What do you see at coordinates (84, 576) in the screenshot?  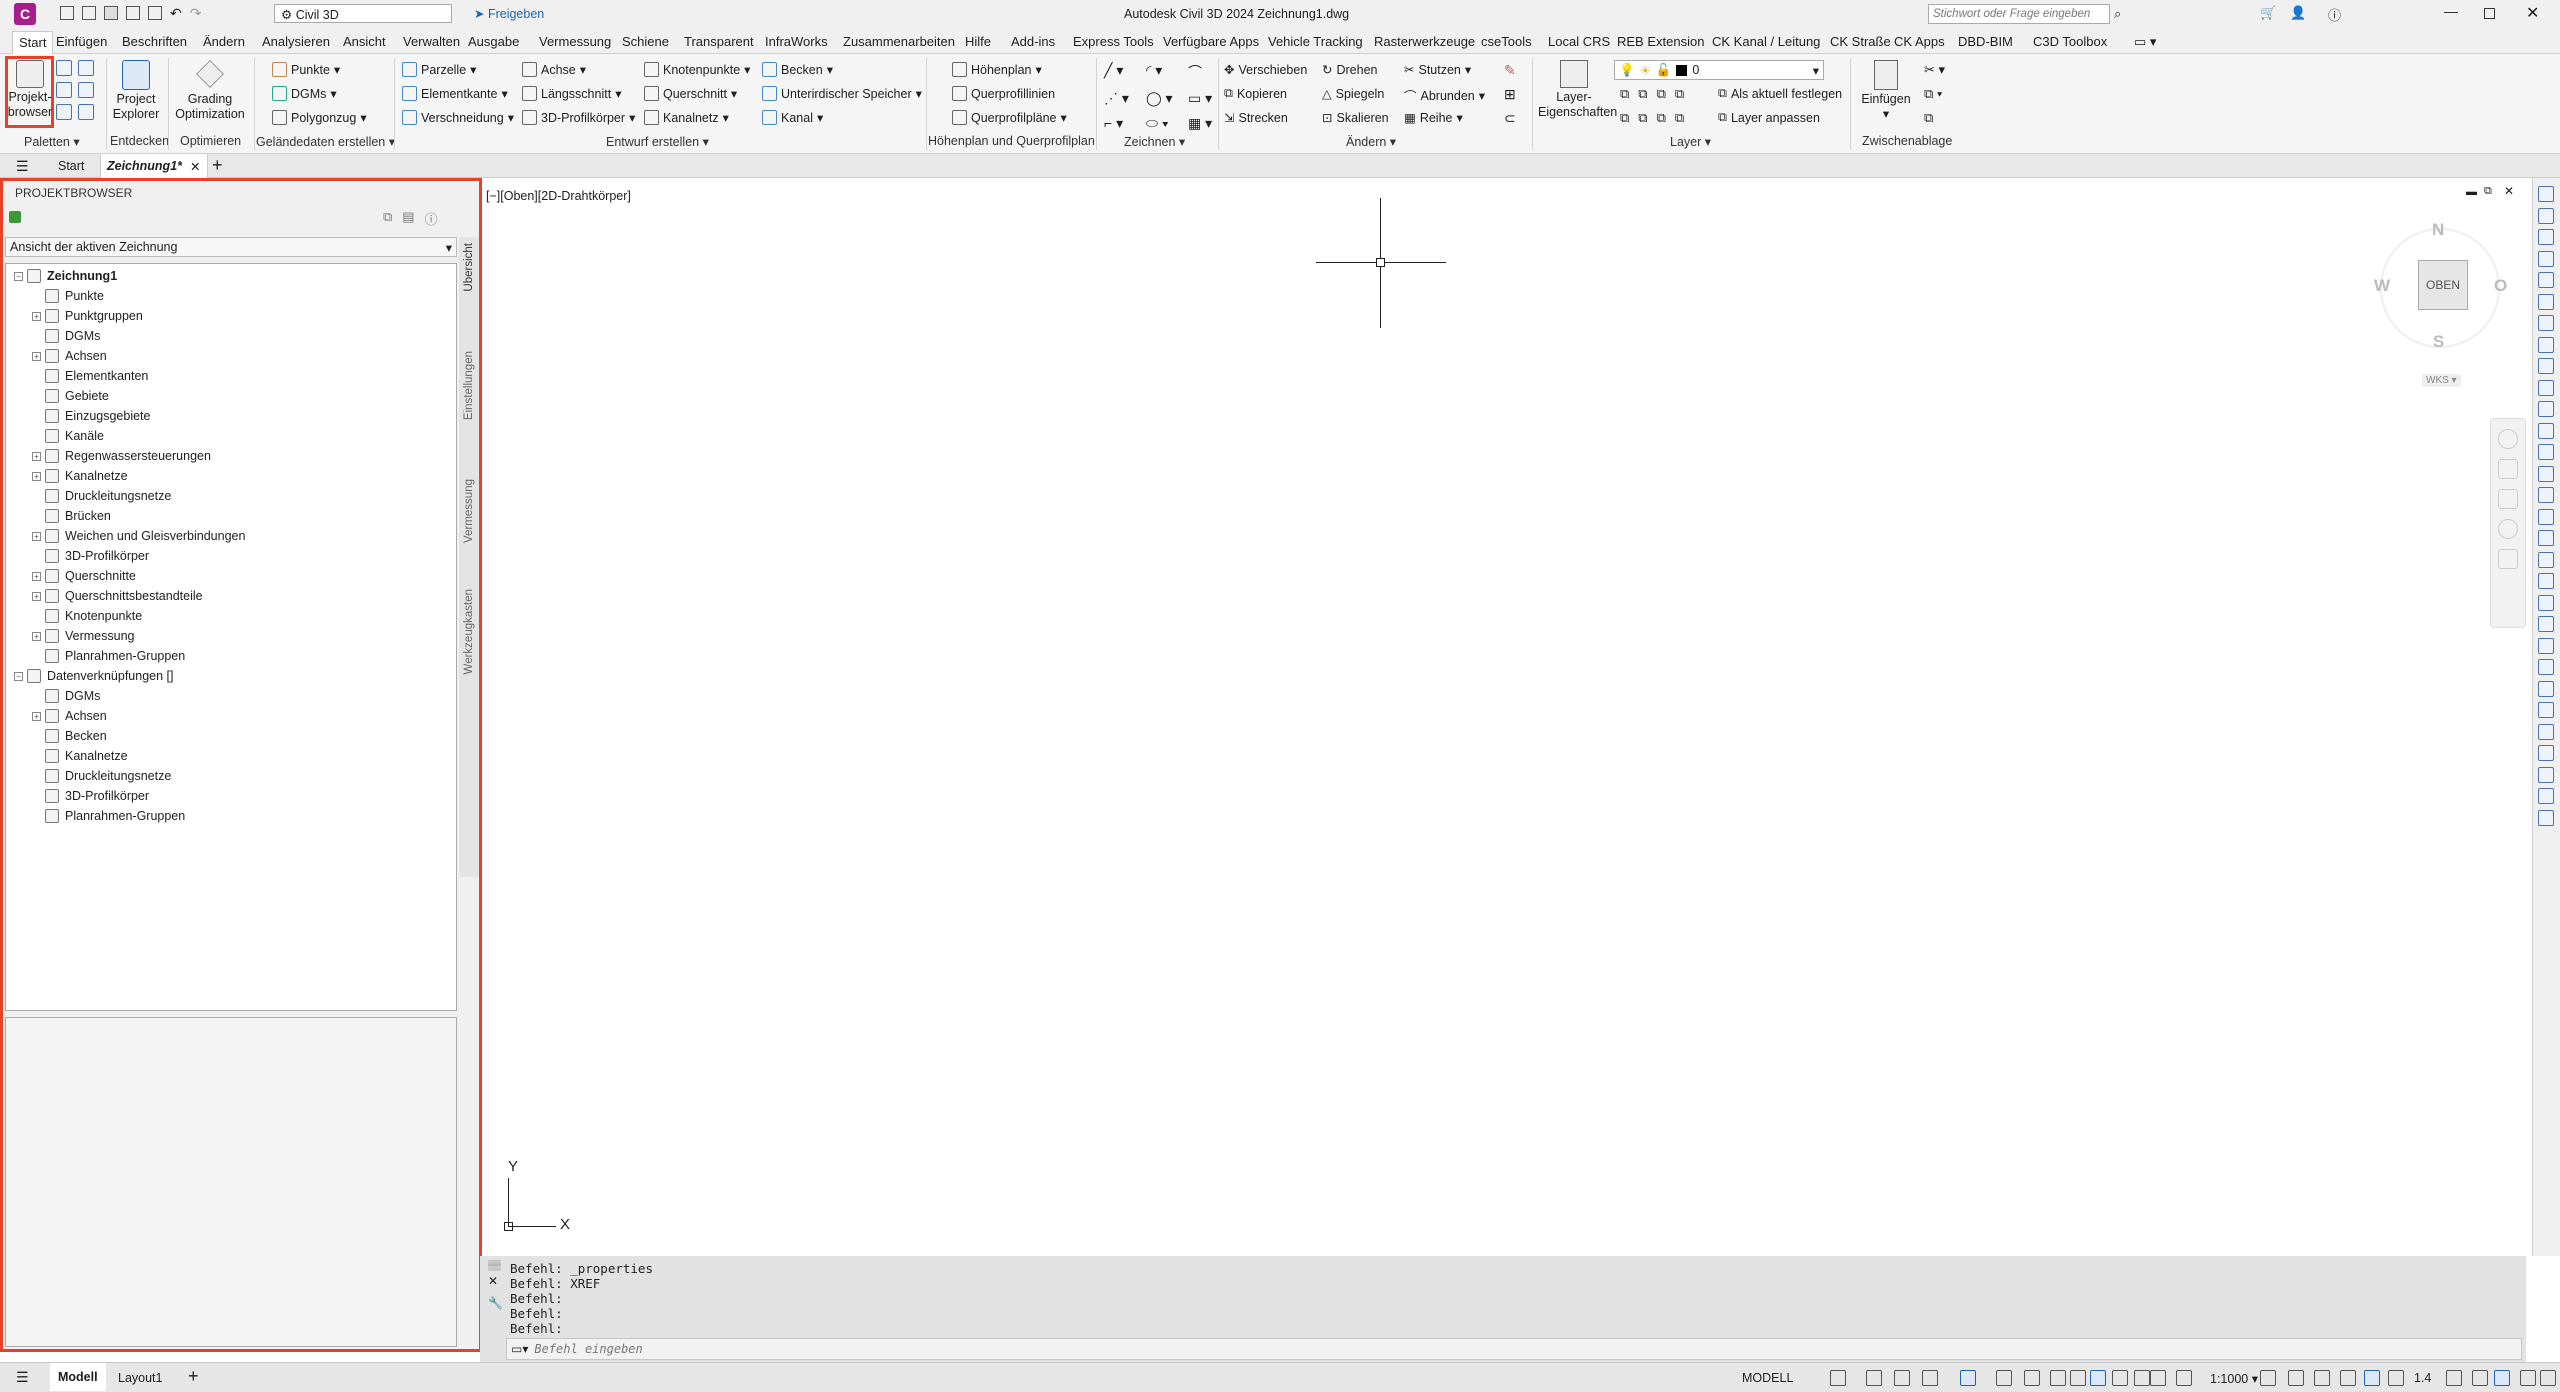 I see `tree-item: + Querschnitte` at bounding box center [84, 576].